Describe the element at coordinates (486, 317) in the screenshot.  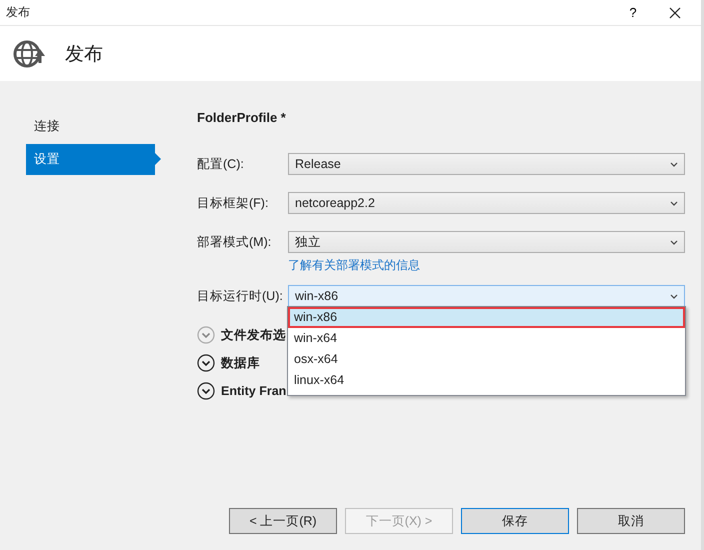
I see `dropdown-option: win-x86` at that location.